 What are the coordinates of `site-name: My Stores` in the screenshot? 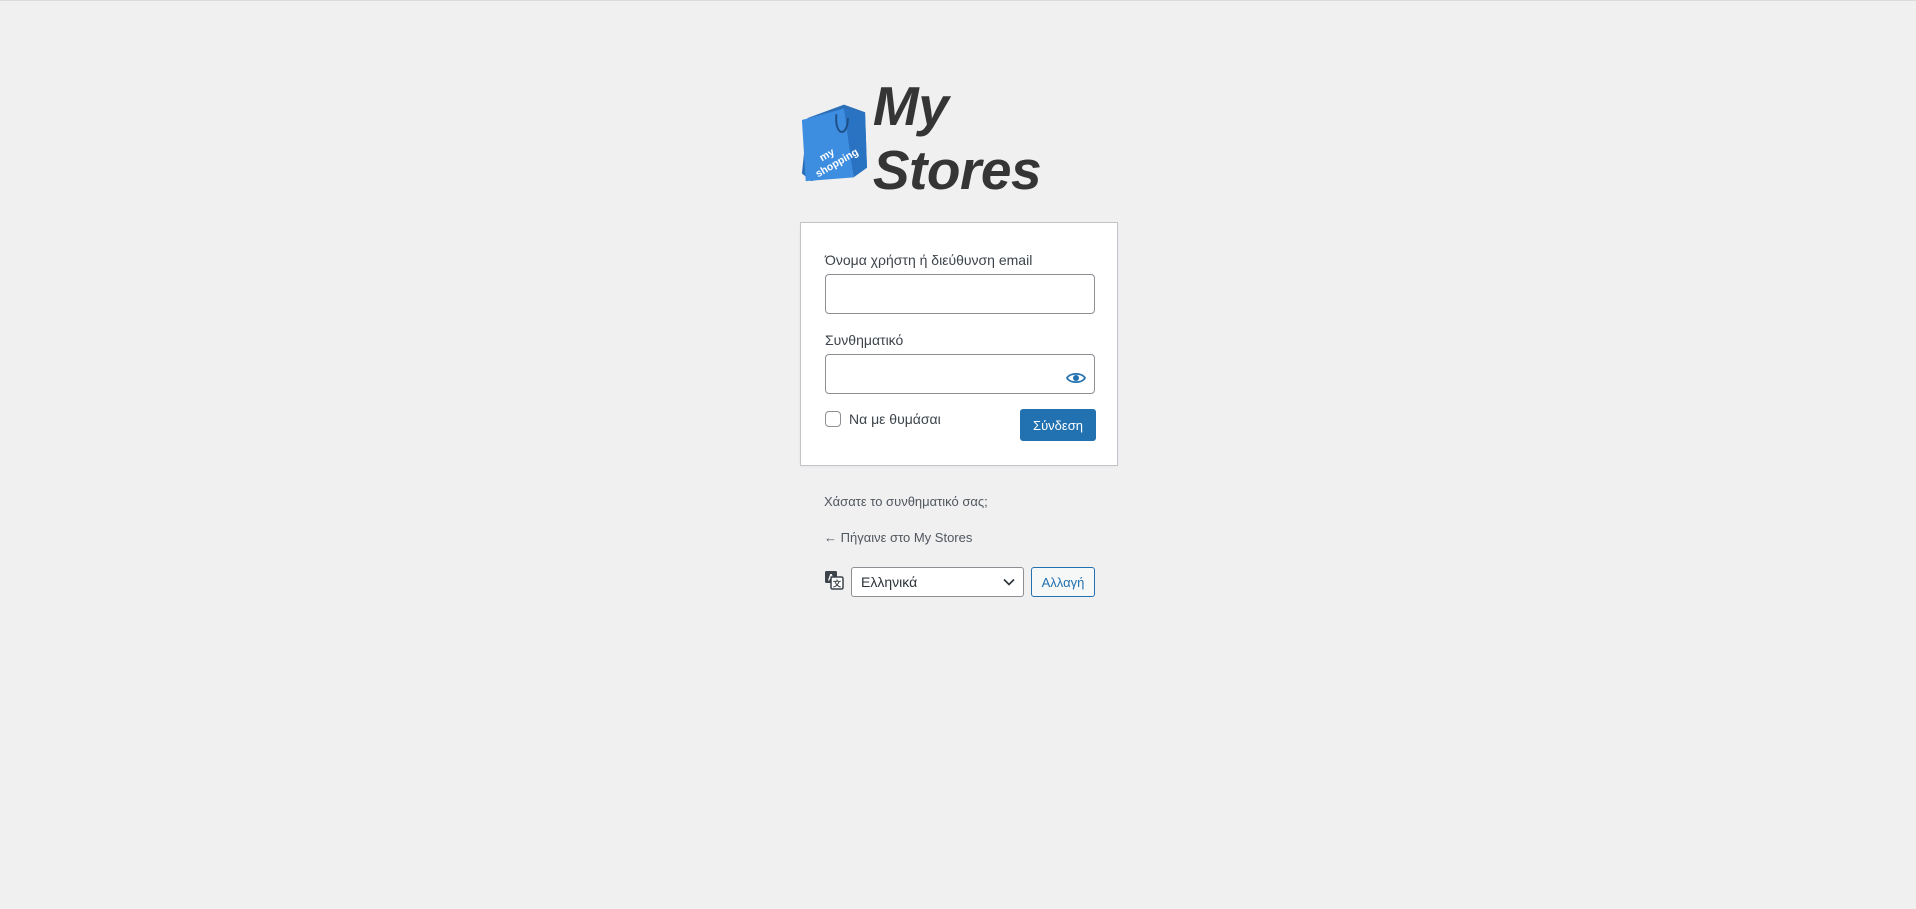 It's located at (957, 138).